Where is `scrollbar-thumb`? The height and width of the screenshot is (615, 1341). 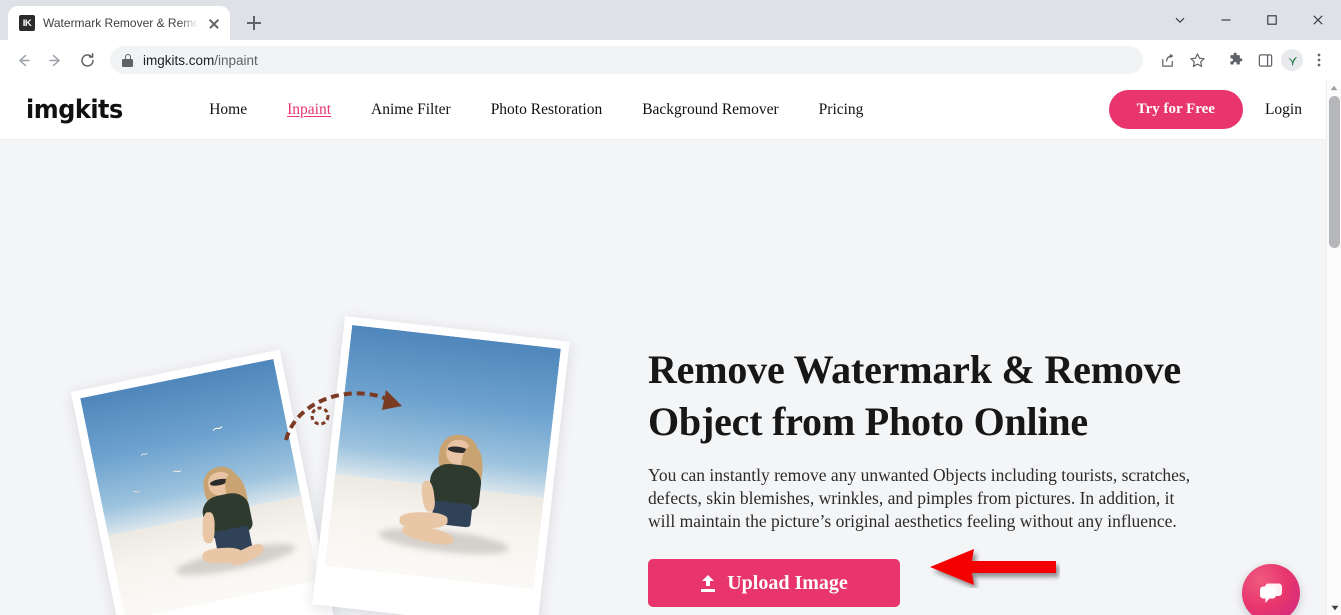 scrollbar-thumb is located at coordinates (1334, 172).